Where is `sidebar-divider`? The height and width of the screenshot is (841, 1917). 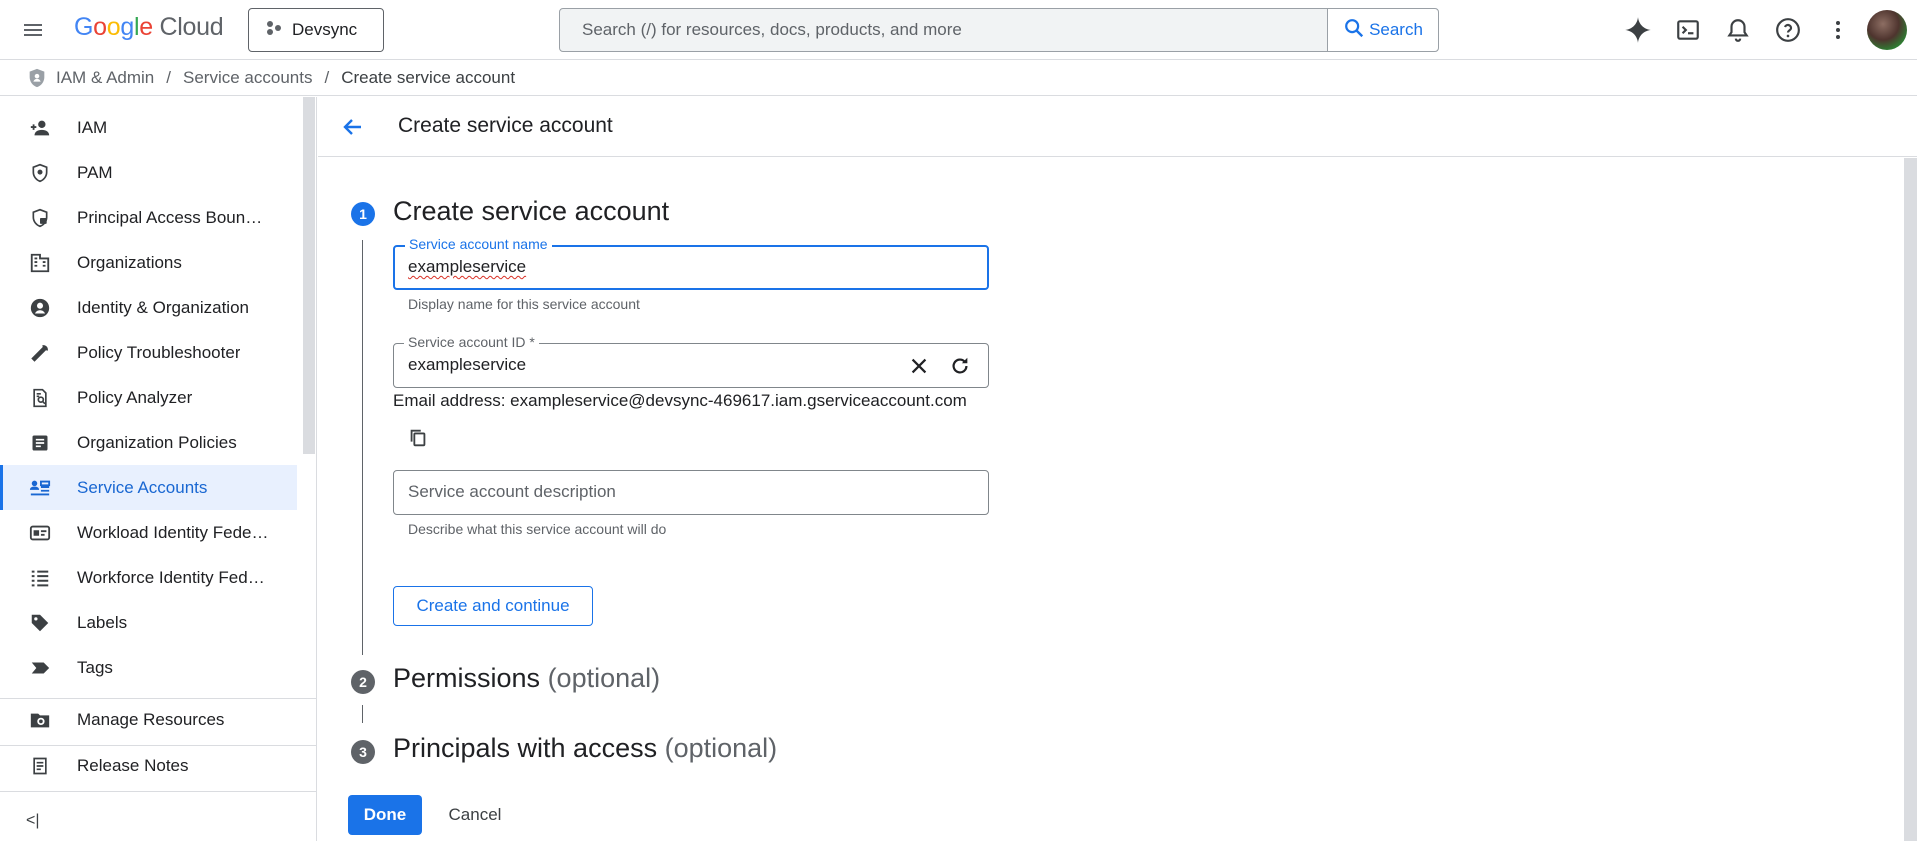
sidebar-divider is located at coordinates (158, 791).